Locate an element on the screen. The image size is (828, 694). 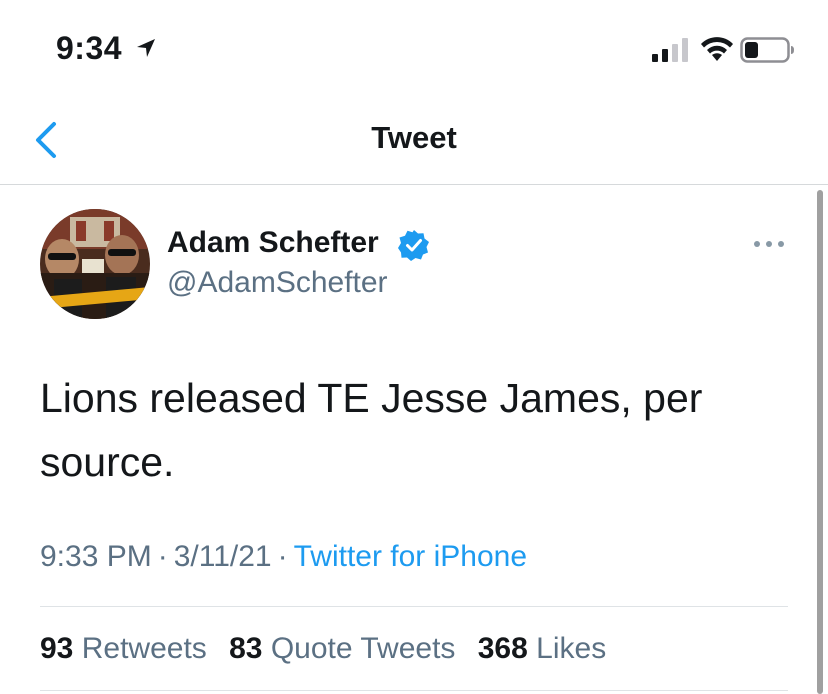
battery-icon is located at coordinates (767, 50).